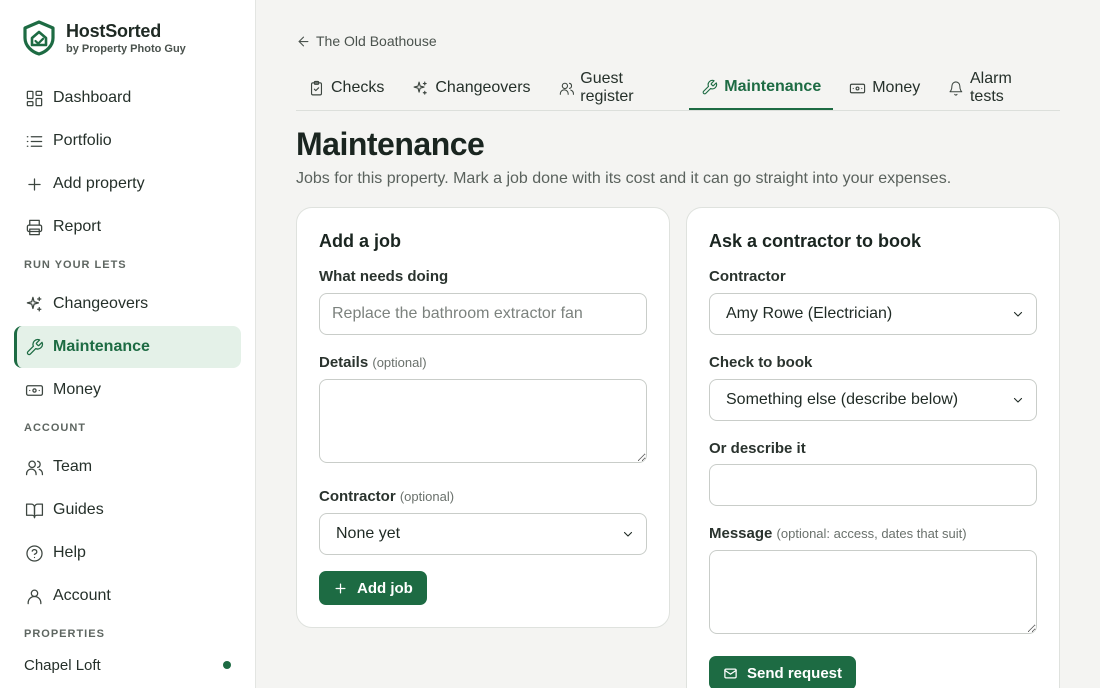 Image resolution: width=1100 pixels, height=688 pixels. What do you see at coordinates (127, 141) in the screenshot?
I see `sidebar-item-portfolio: Portfolio` at bounding box center [127, 141].